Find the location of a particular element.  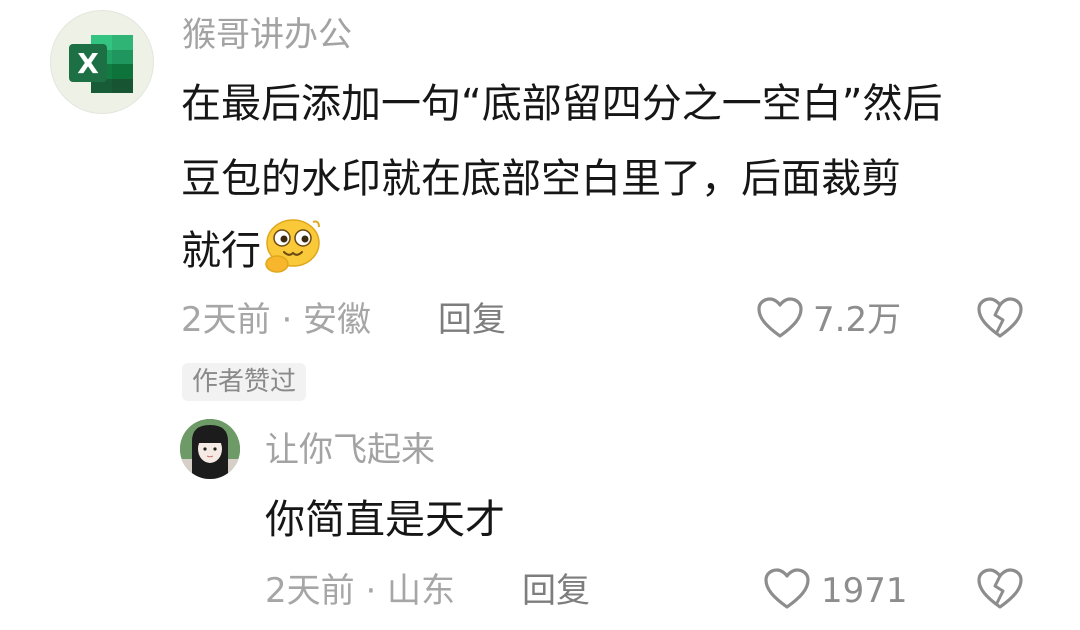

dislike-button is located at coordinates (1000, 318).